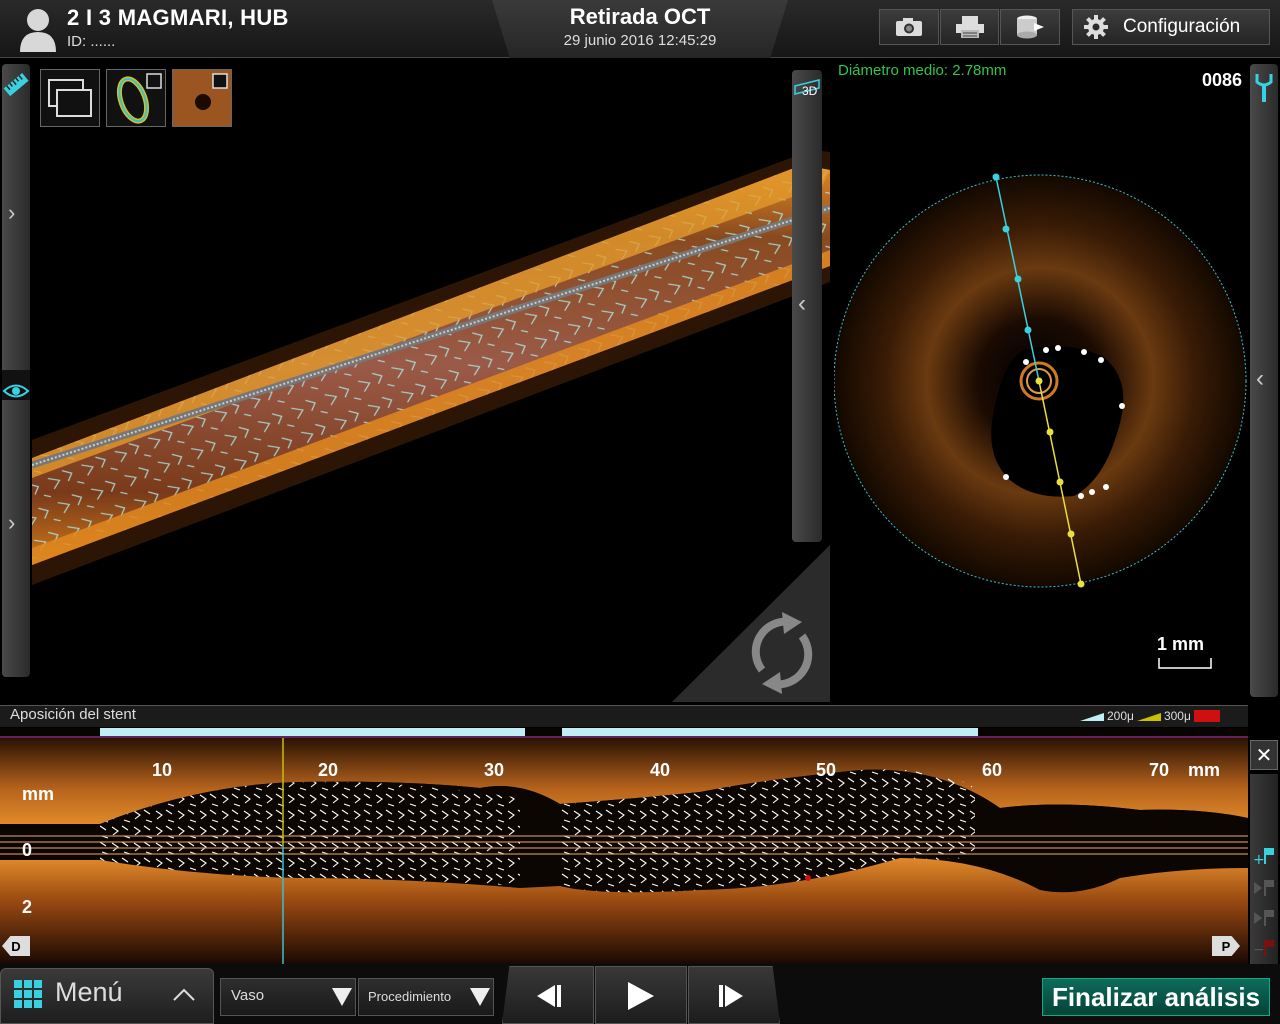  I want to click on 3d-badge: 3D, so click(810, 91).